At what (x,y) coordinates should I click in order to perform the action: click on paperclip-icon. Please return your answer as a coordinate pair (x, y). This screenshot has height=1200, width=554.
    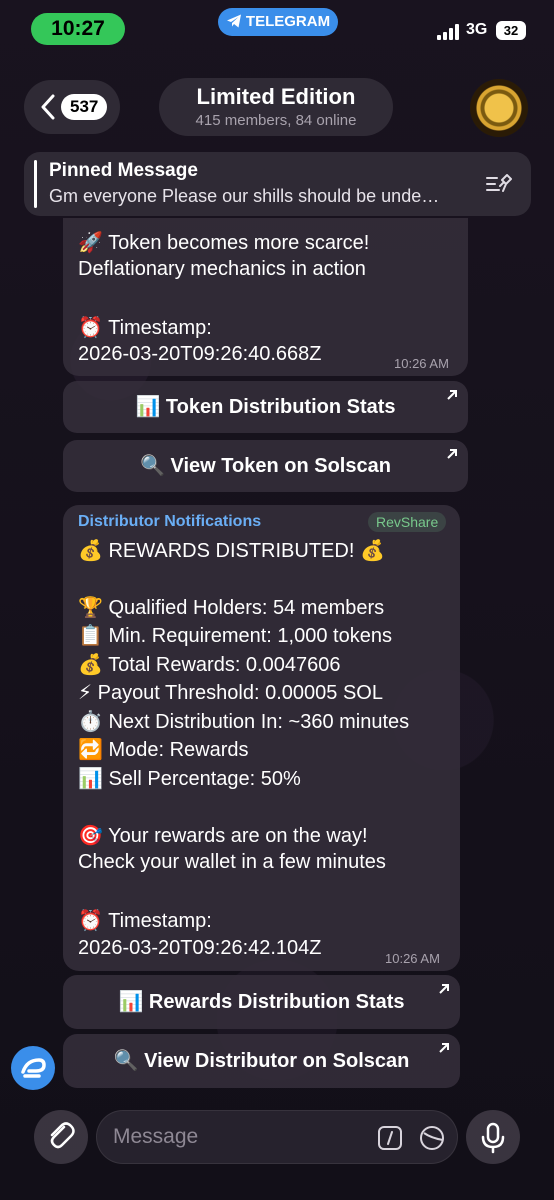
    Looking at the image, I should click on (62, 1135).